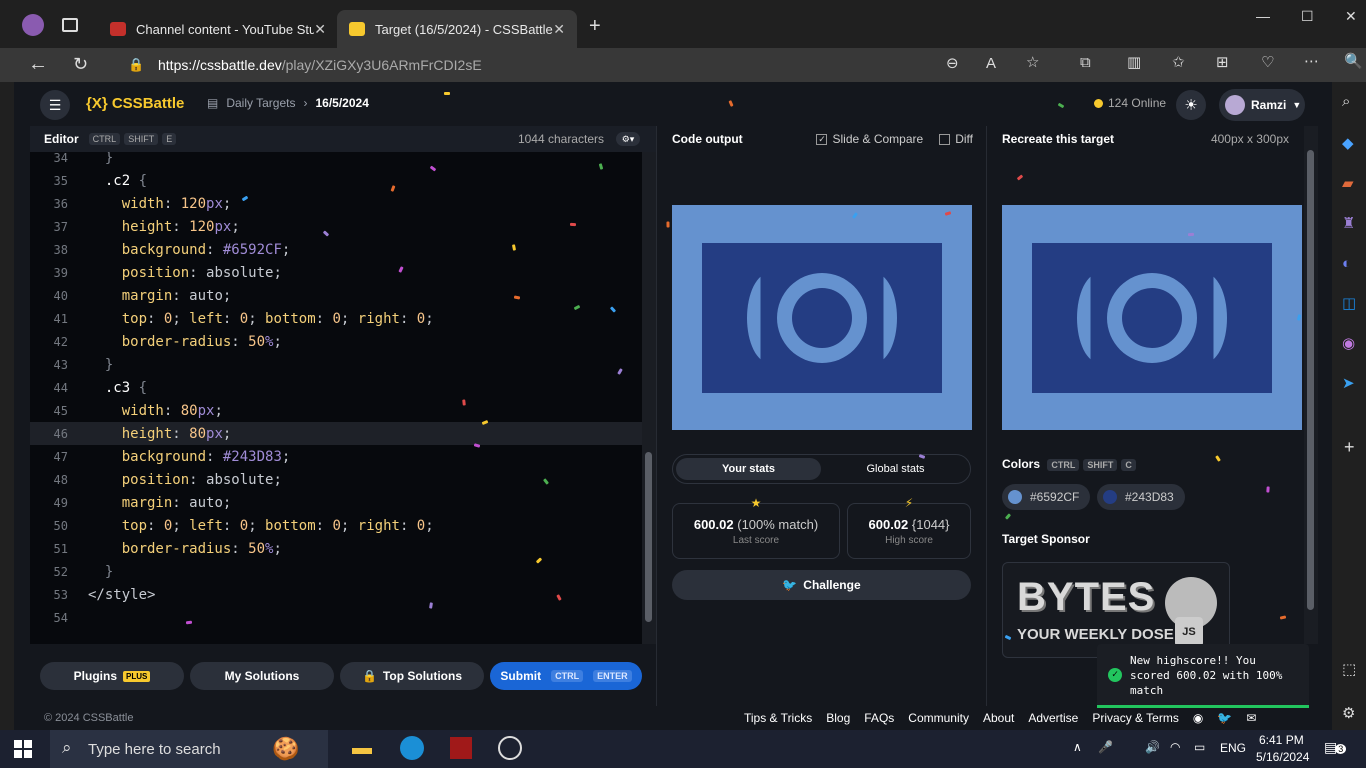 The height and width of the screenshot is (768, 1366). I want to click on volume-icon: 🔊, so click(1152, 747).